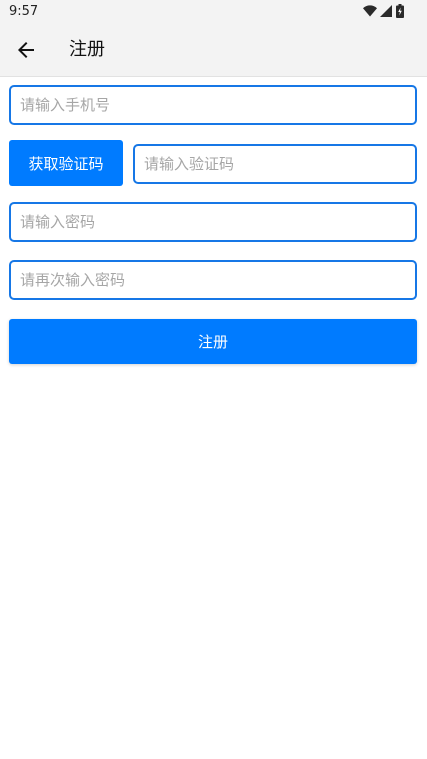 The width and height of the screenshot is (427, 759). What do you see at coordinates (400, 11) in the screenshot?
I see `battery-icon` at bounding box center [400, 11].